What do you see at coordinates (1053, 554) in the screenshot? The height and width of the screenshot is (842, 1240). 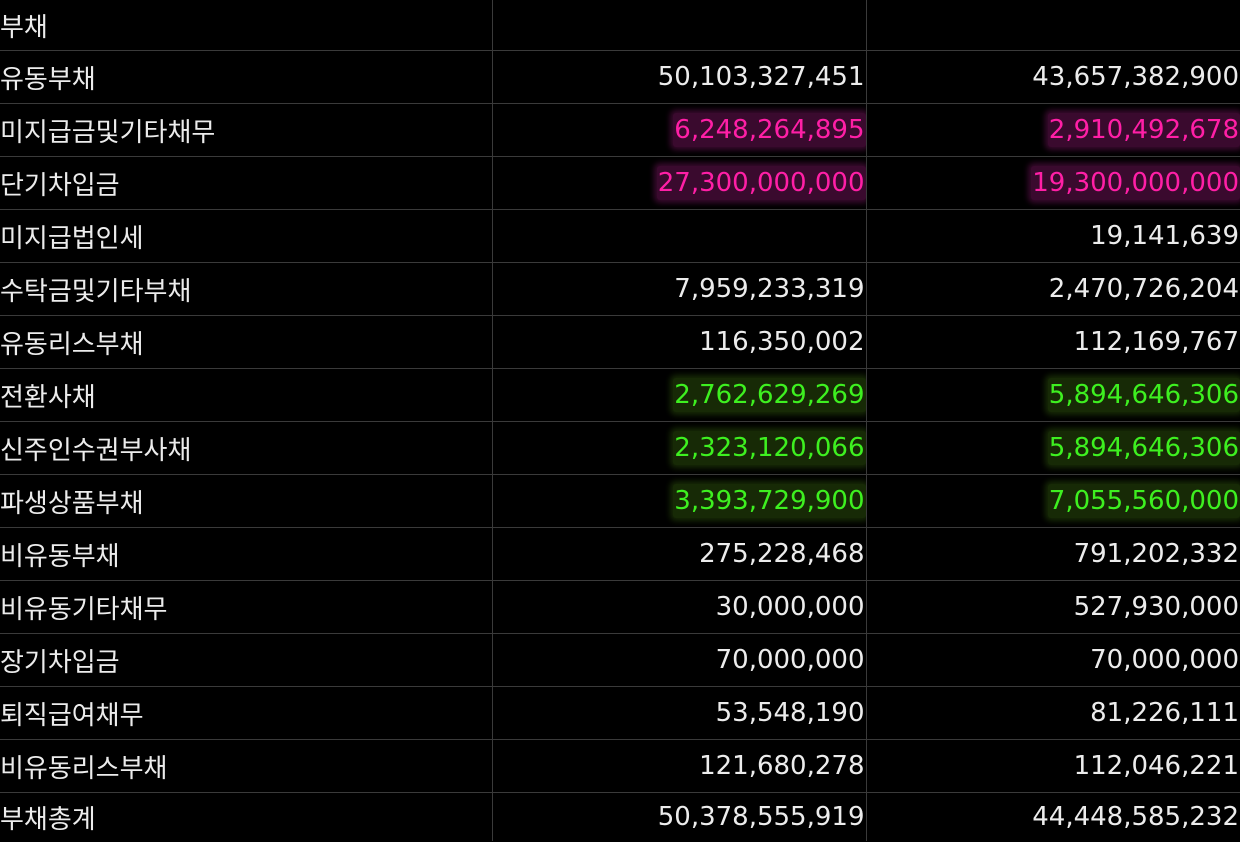 I see `previous-period-cell: 791,202,332` at bounding box center [1053, 554].